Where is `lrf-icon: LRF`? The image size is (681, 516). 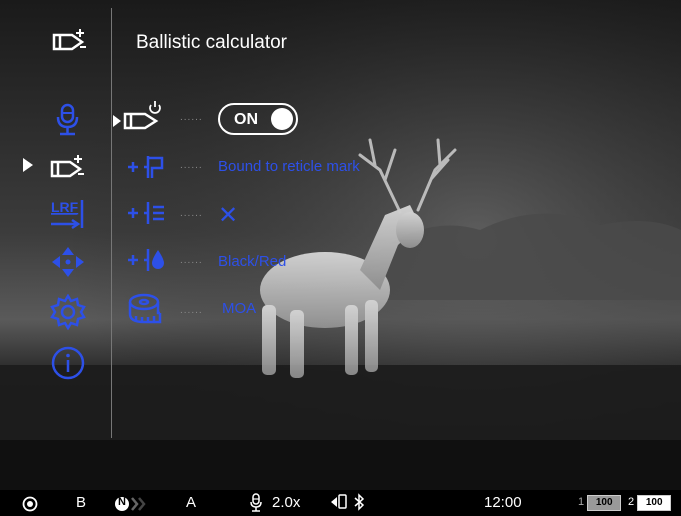
lrf-icon: LRF is located at coordinates (68, 214).